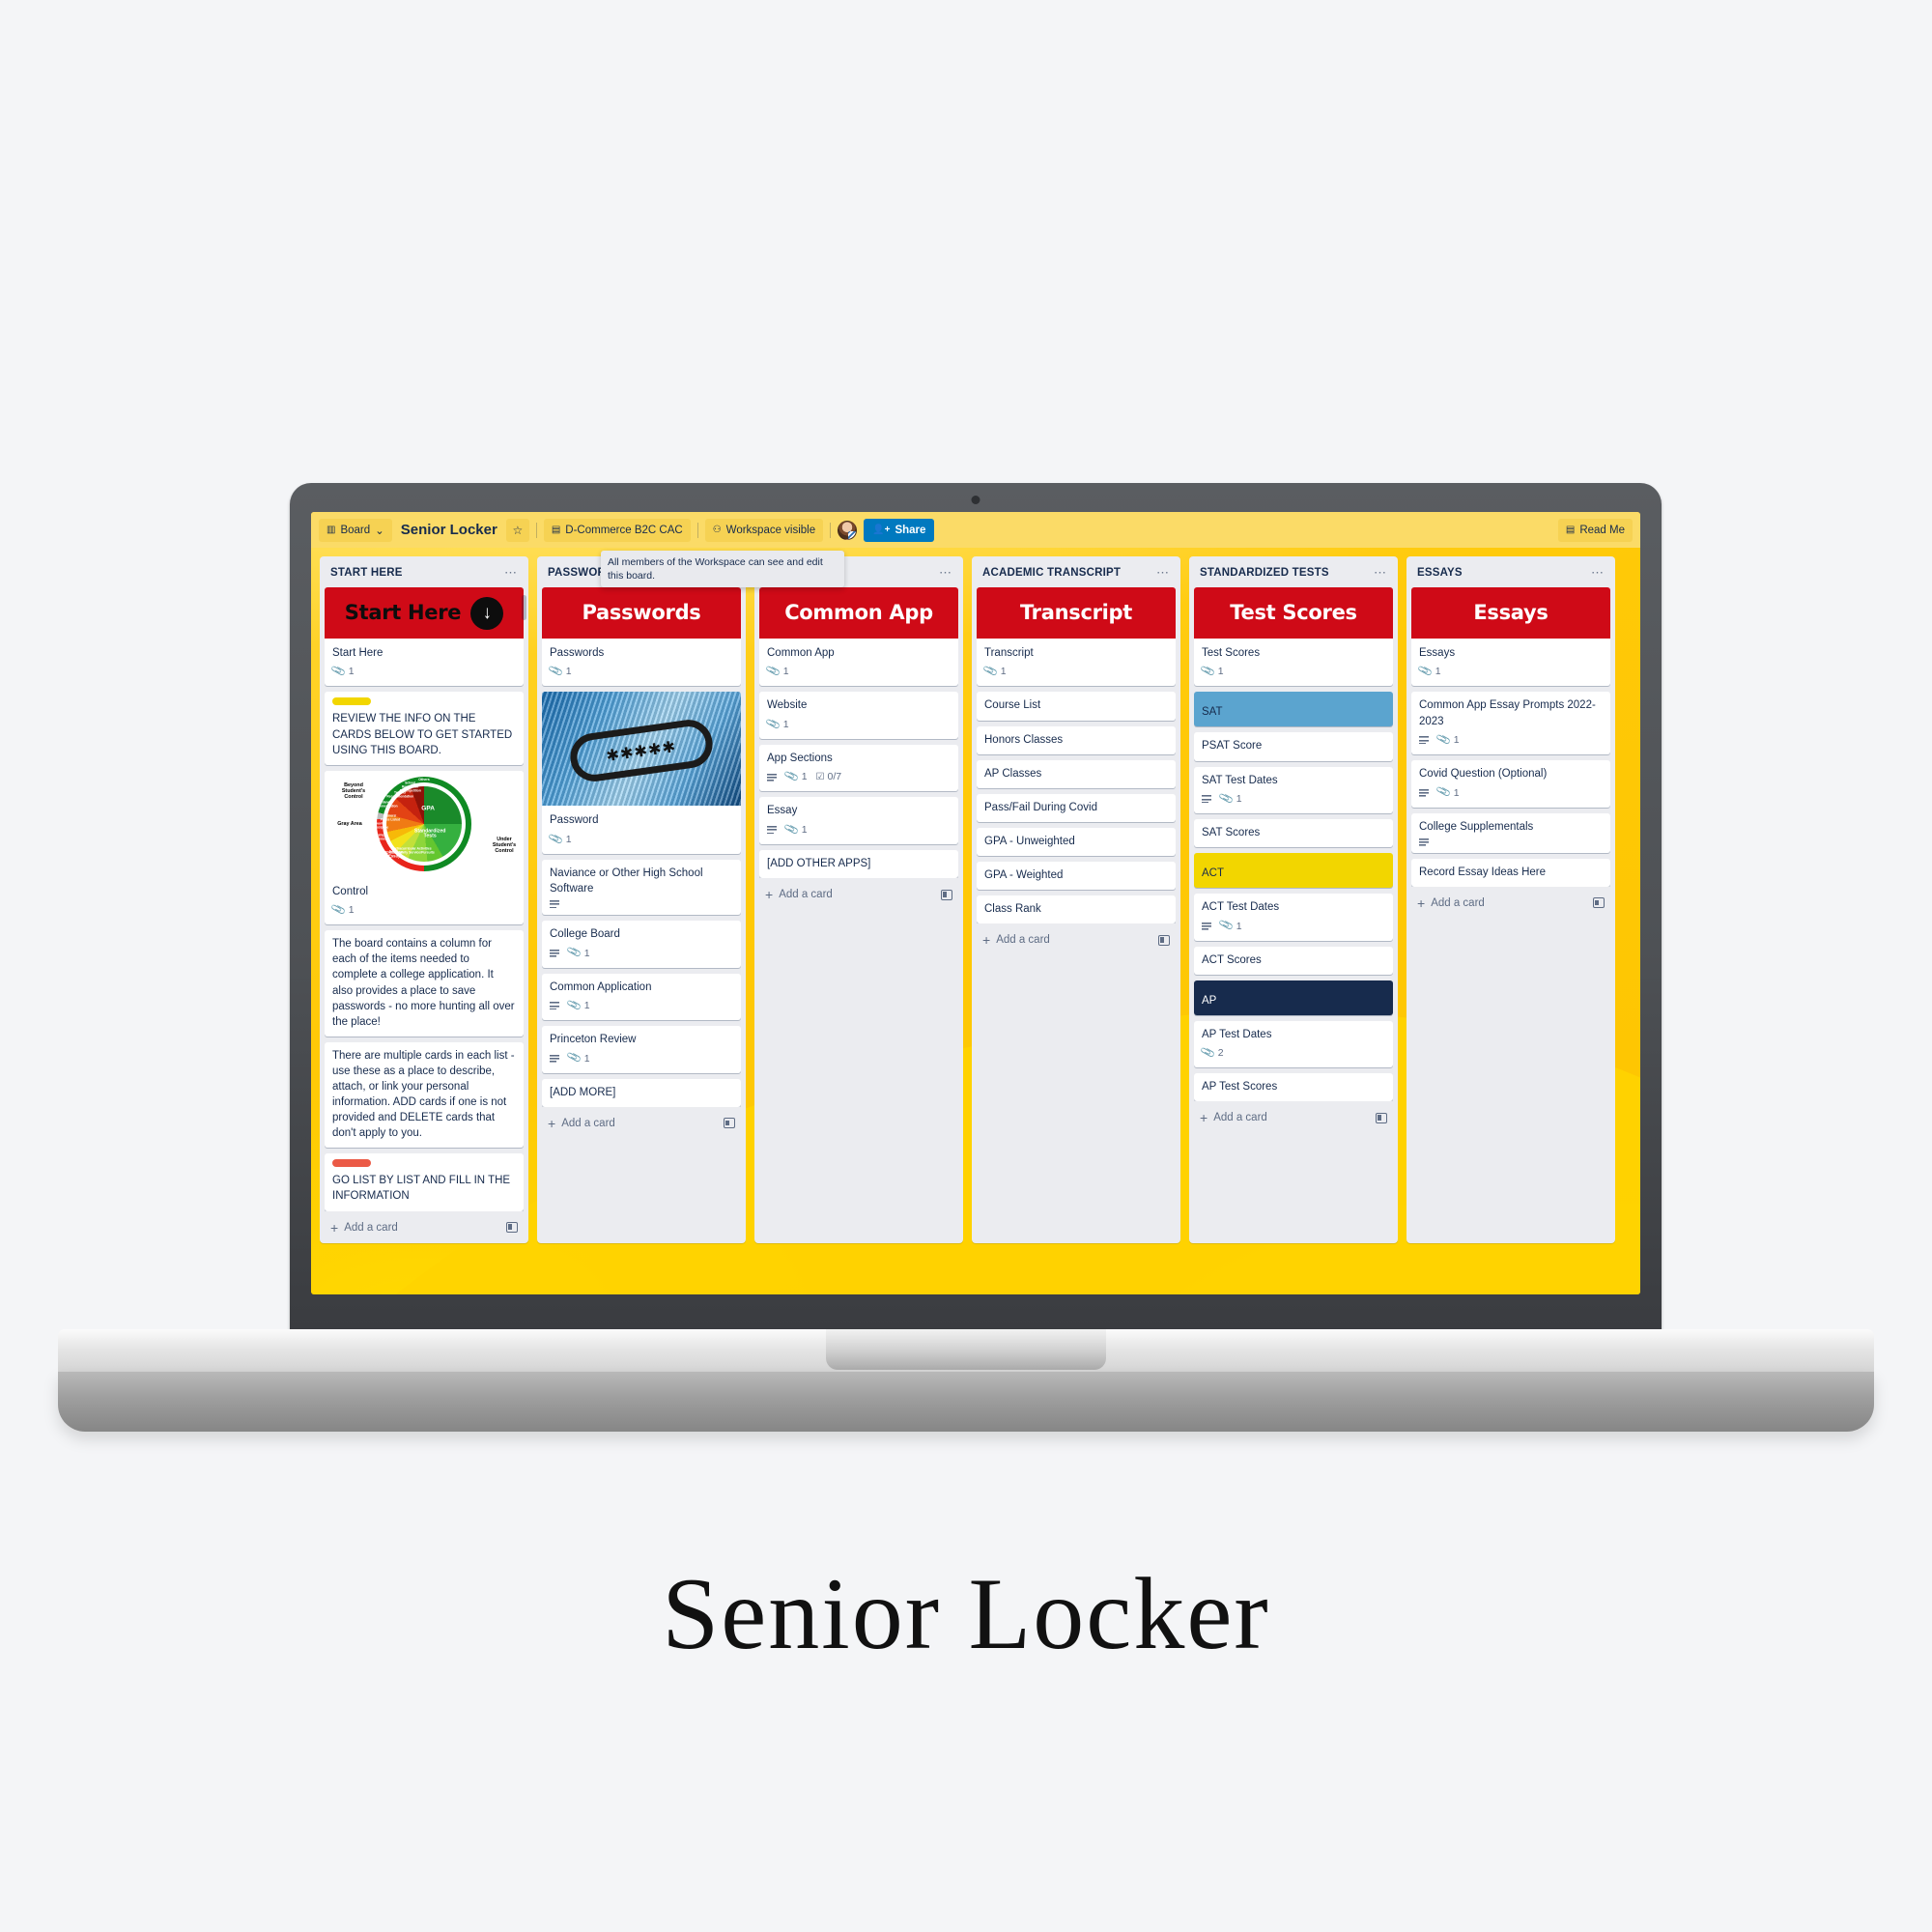  I want to click on card: Covid Question (Optional) 📎 1, so click(1510, 784).